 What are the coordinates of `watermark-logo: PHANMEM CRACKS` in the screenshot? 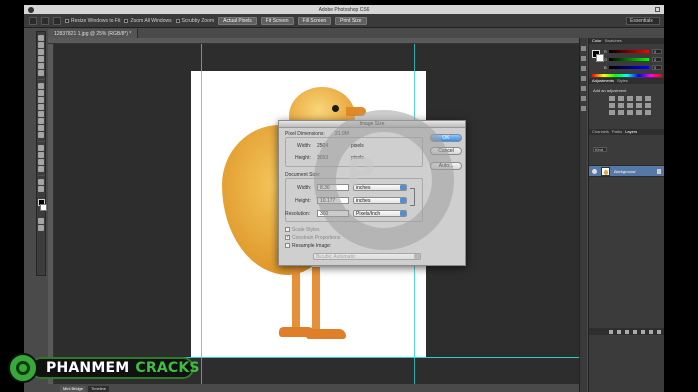 It's located at (103, 368).